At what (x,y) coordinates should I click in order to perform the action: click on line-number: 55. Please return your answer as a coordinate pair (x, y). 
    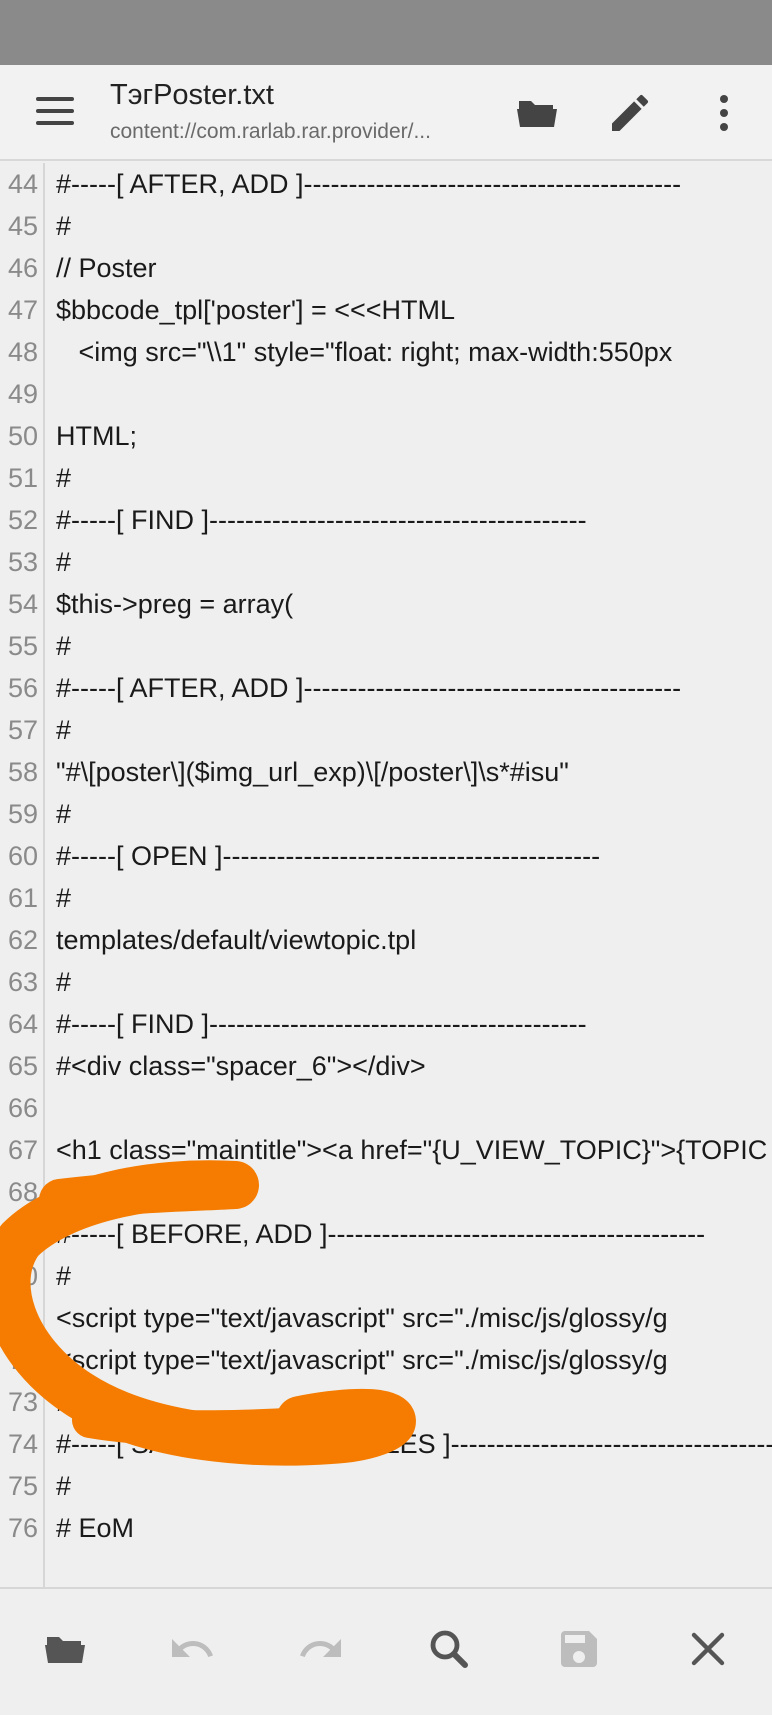
    Looking at the image, I should click on (22, 646).